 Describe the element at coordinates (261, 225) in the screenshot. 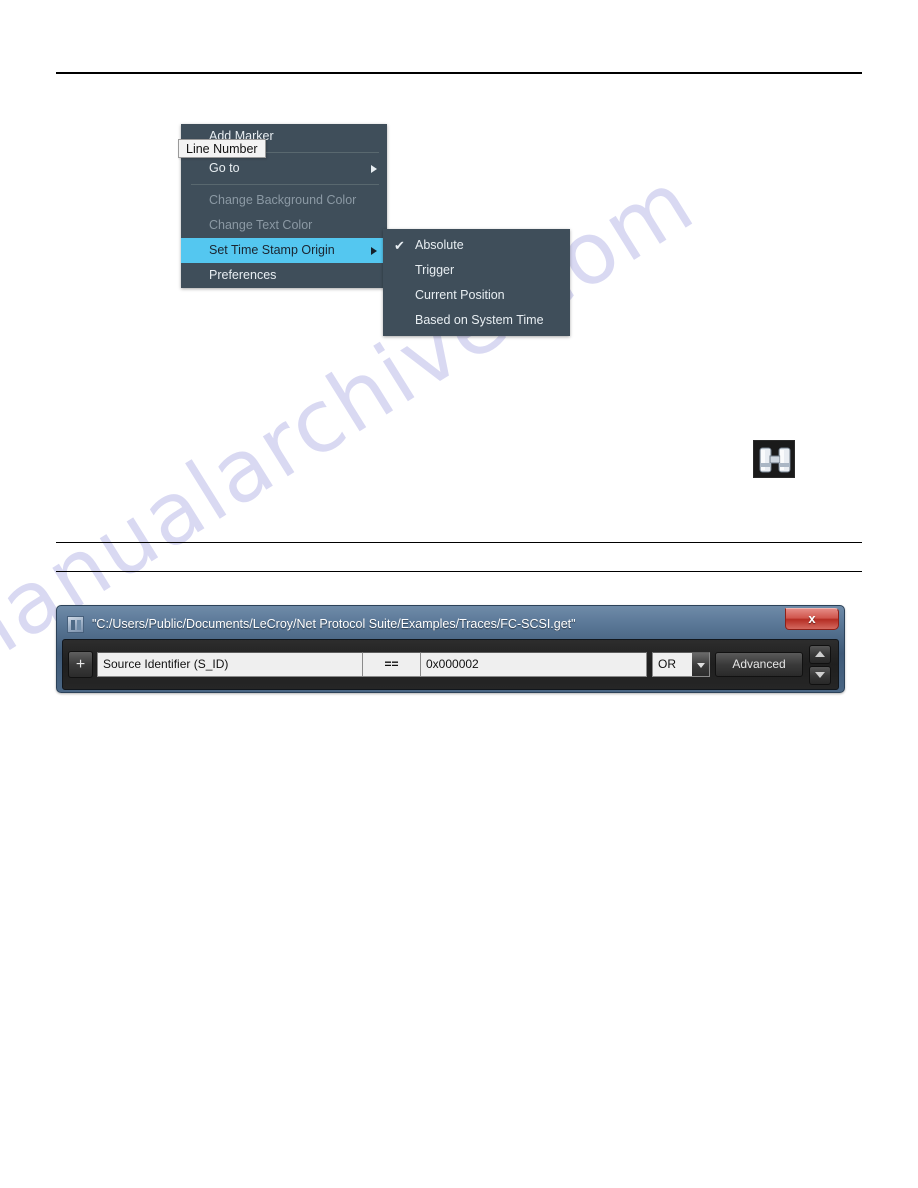

I see `menu-item-label: Change Text Color` at that location.